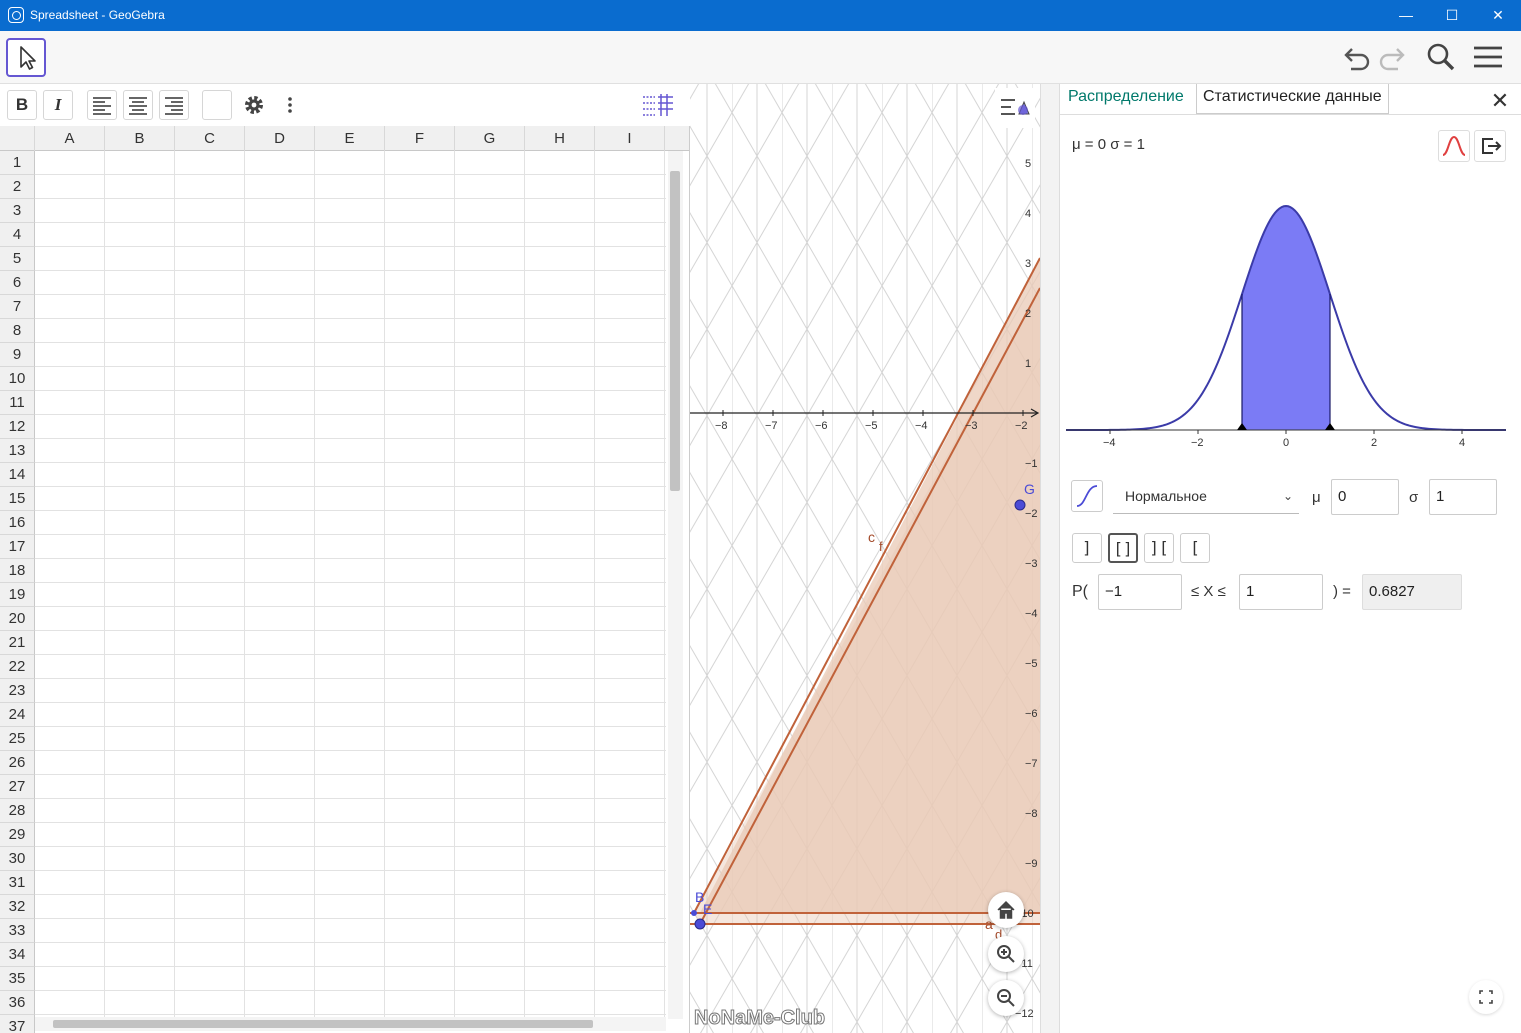  I want to click on zoom-out-button, so click(1006, 998).